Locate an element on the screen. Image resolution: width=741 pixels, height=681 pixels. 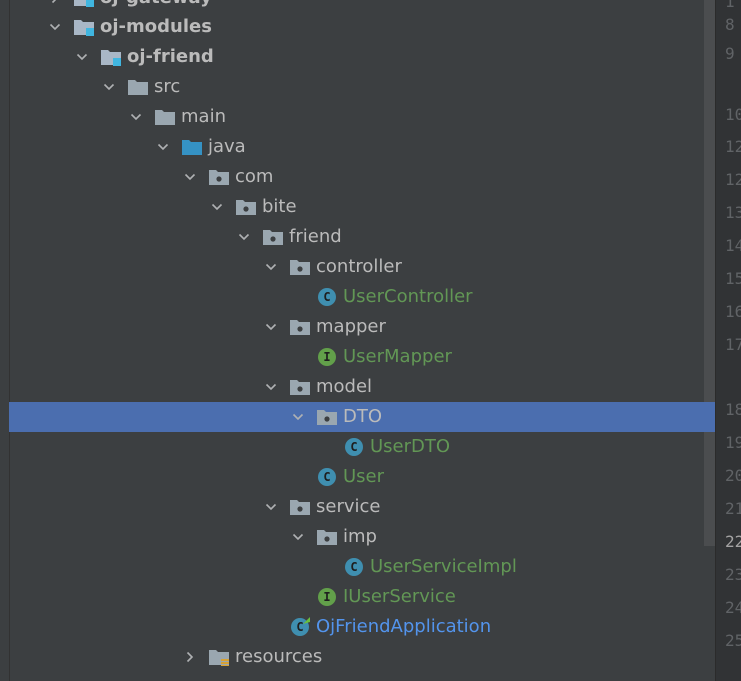
line-number: 19 is located at coordinates (733, 442).